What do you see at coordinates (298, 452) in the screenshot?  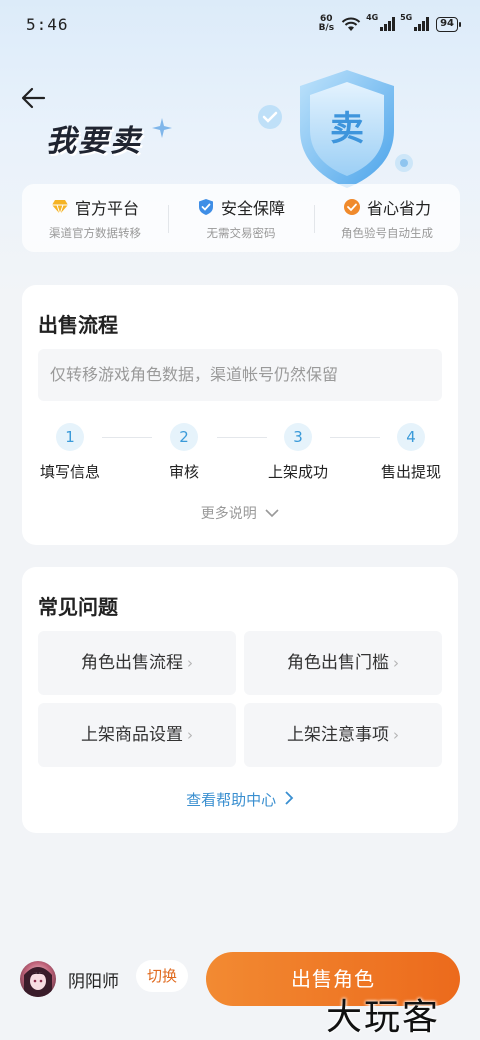 I see `process-step: 3 上架成功` at bounding box center [298, 452].